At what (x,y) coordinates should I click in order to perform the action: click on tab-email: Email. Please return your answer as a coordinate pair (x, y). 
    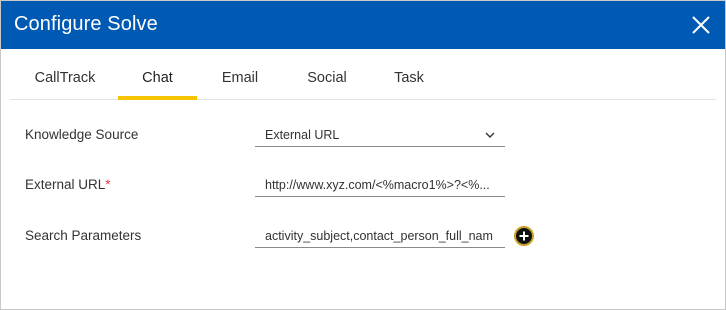
    Looking at the image, I should click on (240, 74).